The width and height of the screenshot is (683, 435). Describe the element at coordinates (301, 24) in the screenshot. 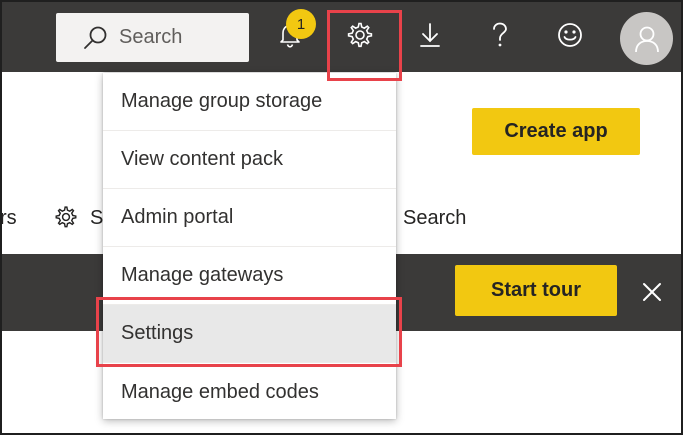

I see `notification-badge: 1` at that location.